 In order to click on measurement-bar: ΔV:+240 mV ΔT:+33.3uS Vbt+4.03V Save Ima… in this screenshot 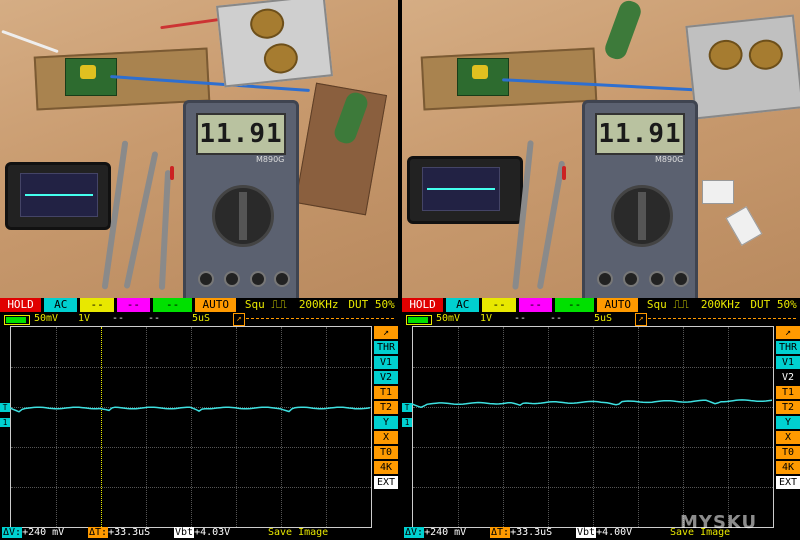, I will do `click(199, 533)`.